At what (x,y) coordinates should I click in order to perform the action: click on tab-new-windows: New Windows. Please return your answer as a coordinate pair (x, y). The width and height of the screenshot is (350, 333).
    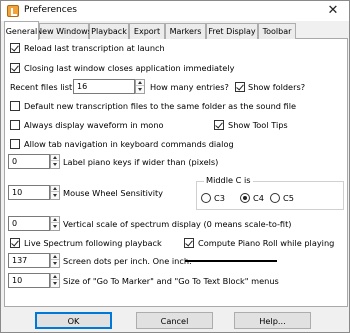
    Looking at the image, I should click on (64, 31).